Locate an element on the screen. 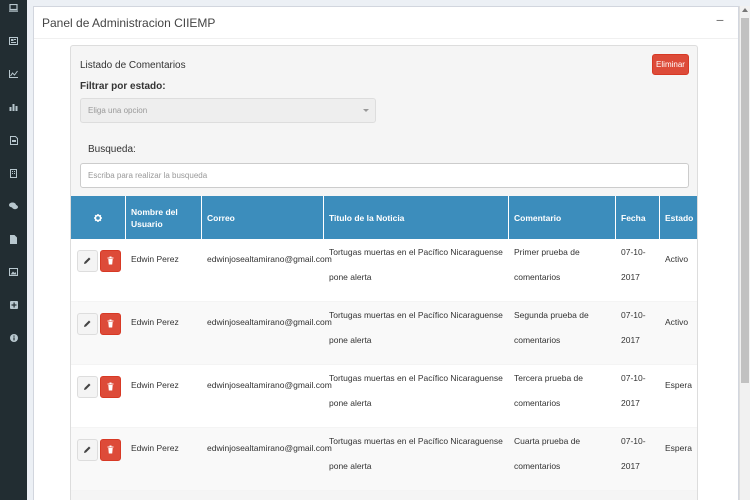 This screenshot has height=500, width=750. building-icon is located at coordinates (13, 173).